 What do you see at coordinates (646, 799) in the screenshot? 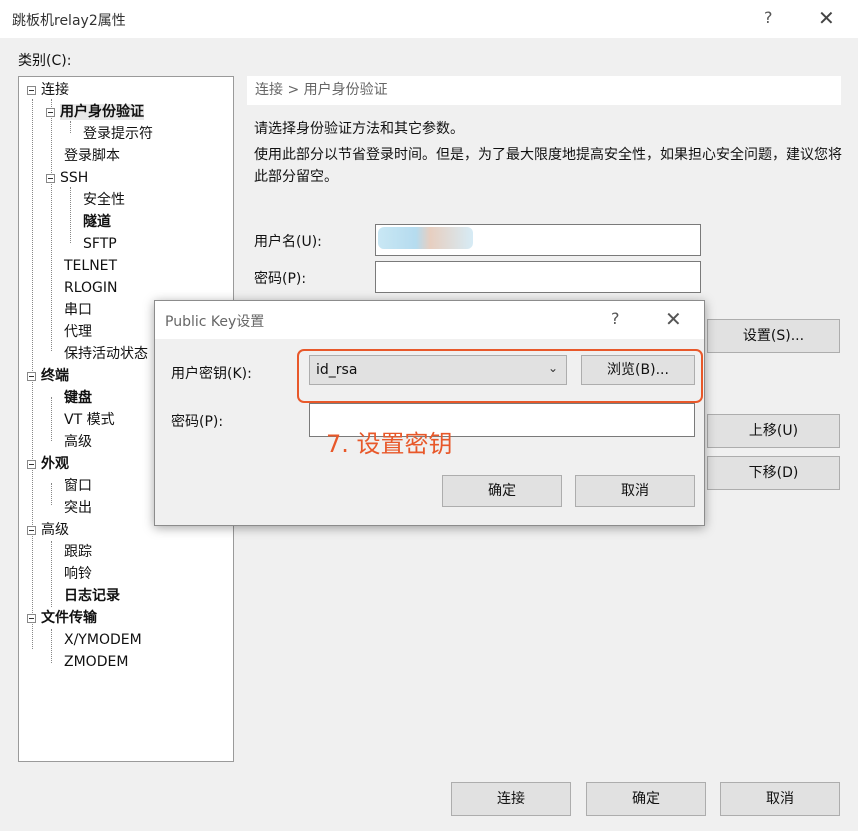
I see `ok-button: 确定` at bounding box center [646, 799].